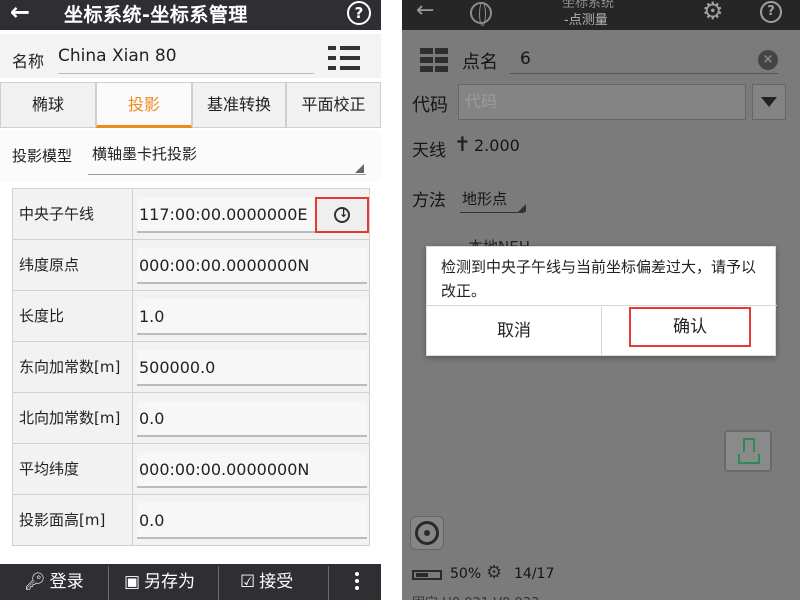 This screenshot has height=600, width=800. I want to click on projection-height-input: 0.0, so click(252, 521).